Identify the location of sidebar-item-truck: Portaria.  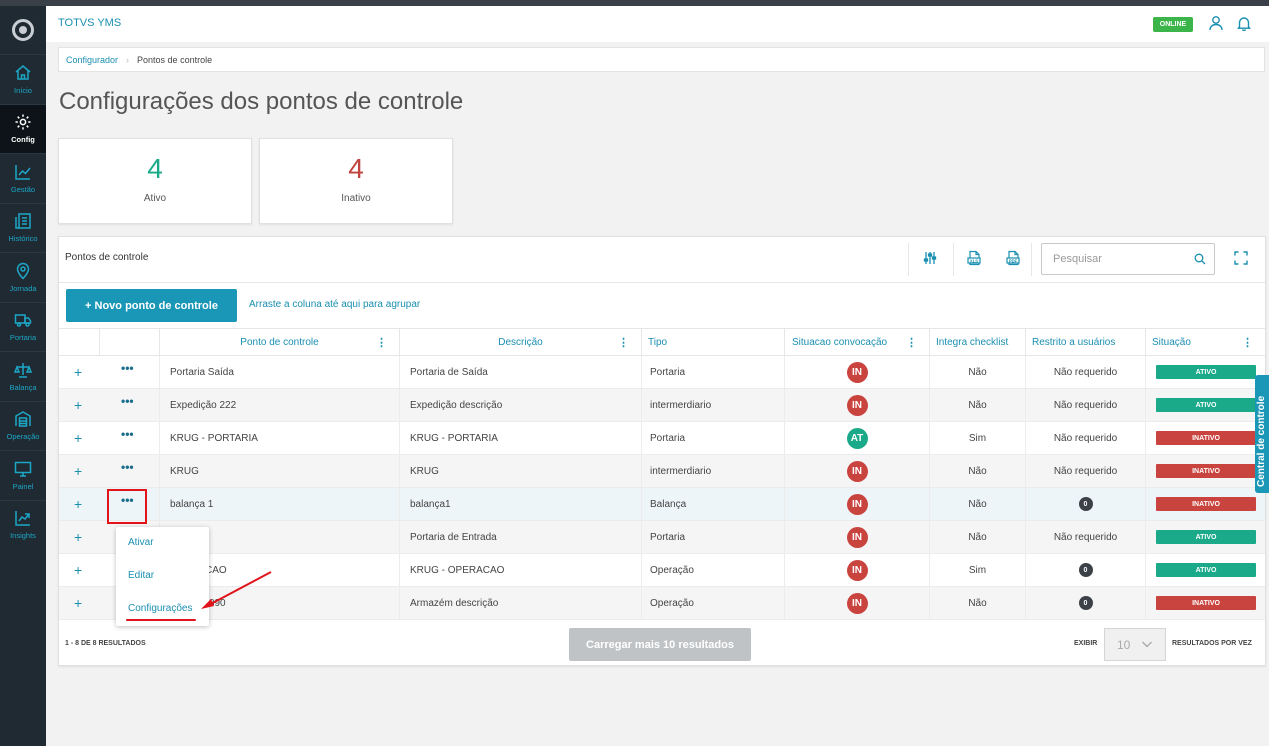
(23, 326).